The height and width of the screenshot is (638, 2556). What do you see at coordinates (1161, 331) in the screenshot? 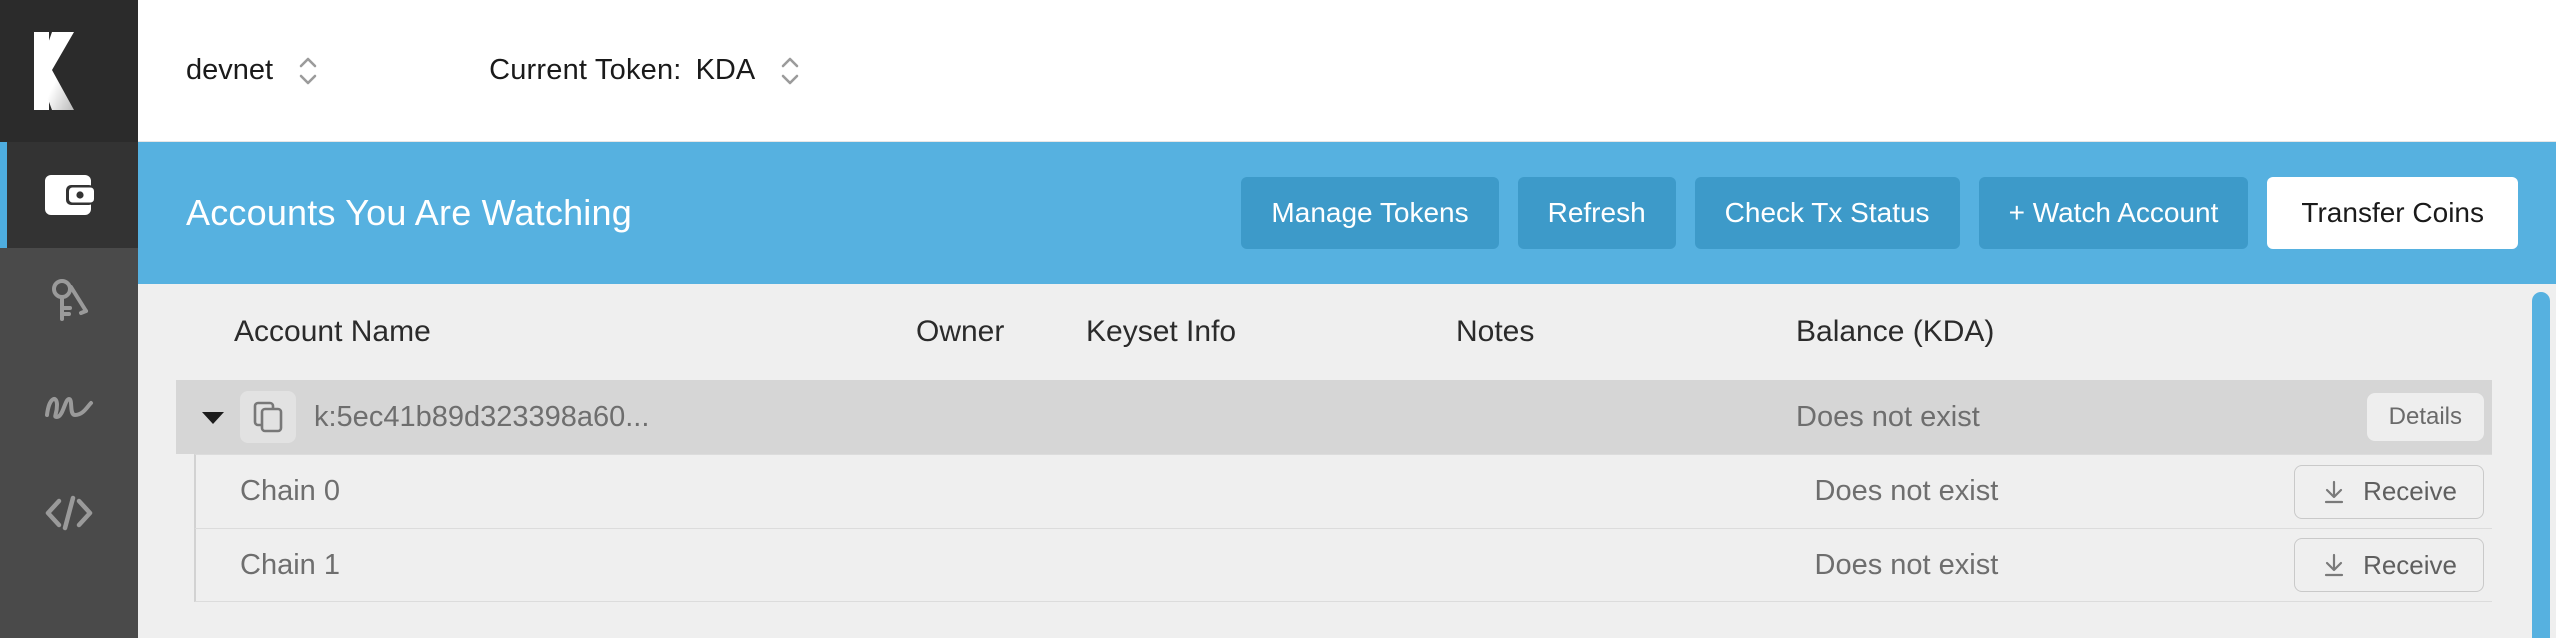
I see `column-header-keyset-info: Keyset Info` at bounding box center [1161, 331].